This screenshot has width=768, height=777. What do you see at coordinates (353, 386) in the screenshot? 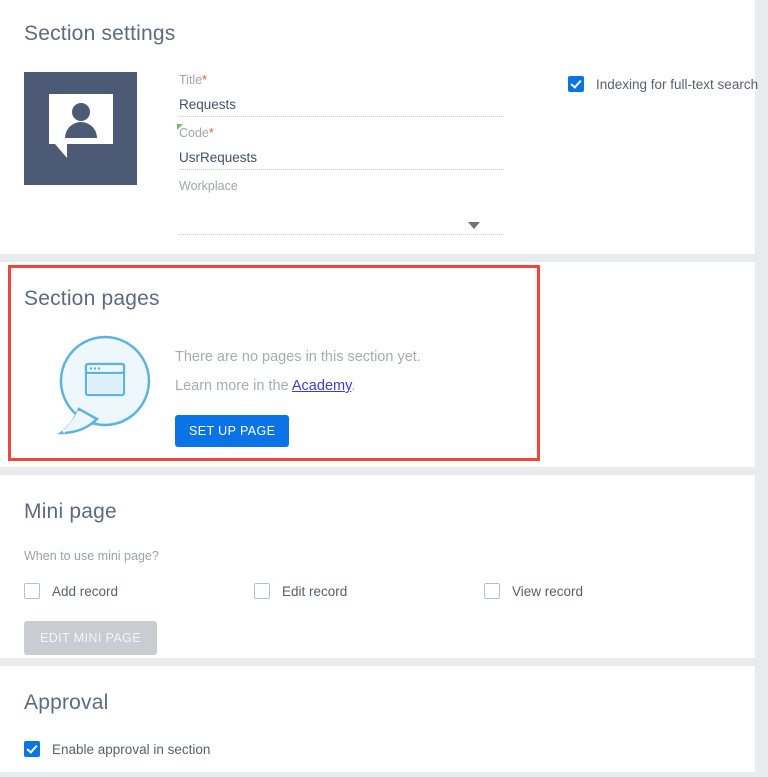
I see `learn-more-suffix: .` at bounding box center [353, 386].